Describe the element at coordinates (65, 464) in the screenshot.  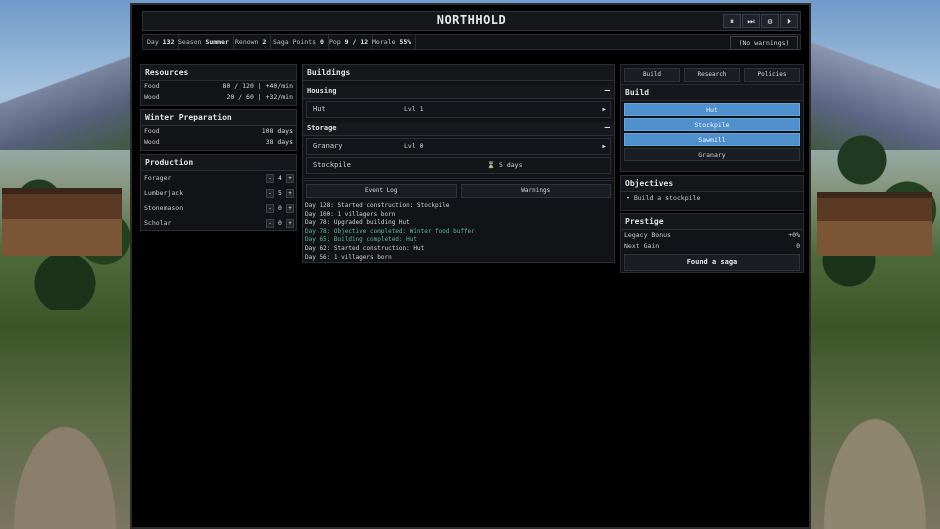
I see `ground-left` at that location.